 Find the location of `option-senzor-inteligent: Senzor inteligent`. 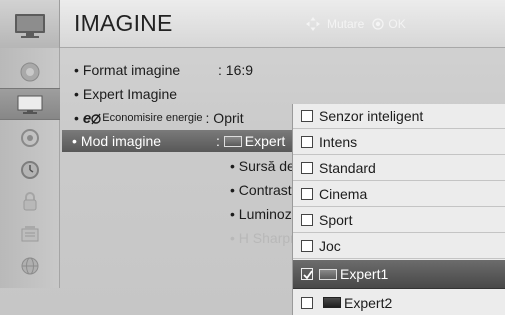

option-senzor-inteligent: Senzor inteligent is located at coordinates (399, 116).